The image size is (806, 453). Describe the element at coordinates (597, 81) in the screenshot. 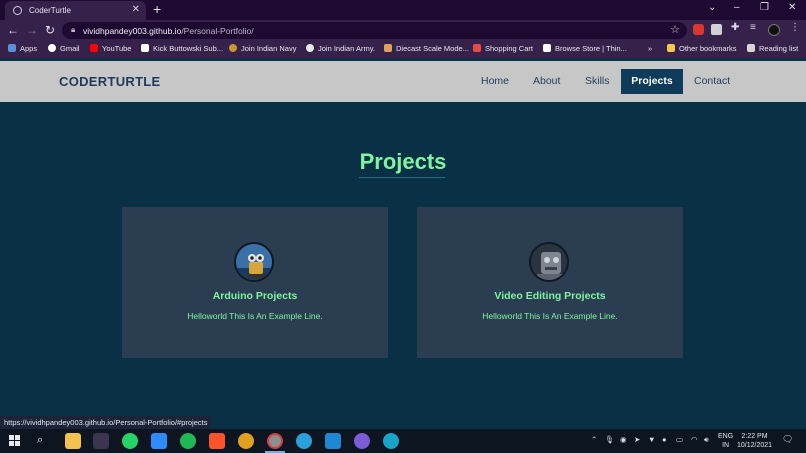

I see `nav-skills: Skills` at that location.